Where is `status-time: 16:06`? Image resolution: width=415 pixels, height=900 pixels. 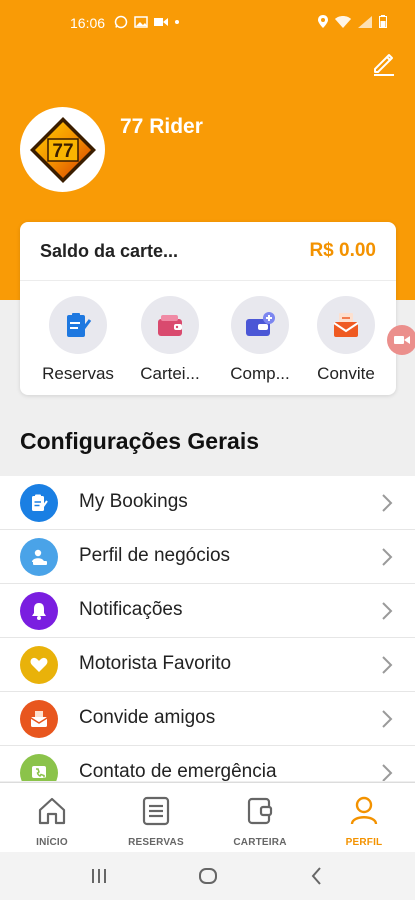
status-time: 16:06 is located at coordinates (88, 23).